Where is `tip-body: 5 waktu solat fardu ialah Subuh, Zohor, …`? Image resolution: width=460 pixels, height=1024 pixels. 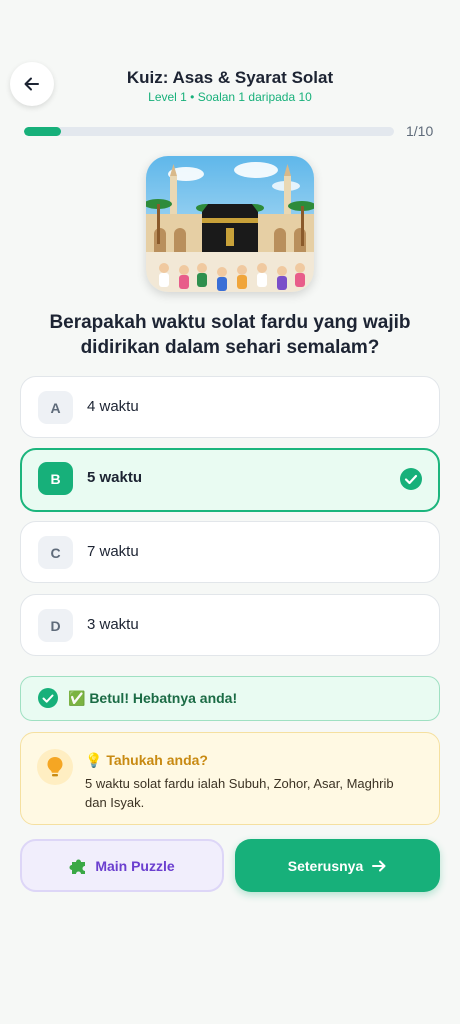 tip-body: 5 waktu solat fardu ialah Subuh, Zohor, … is located at coordinates (239, 793).